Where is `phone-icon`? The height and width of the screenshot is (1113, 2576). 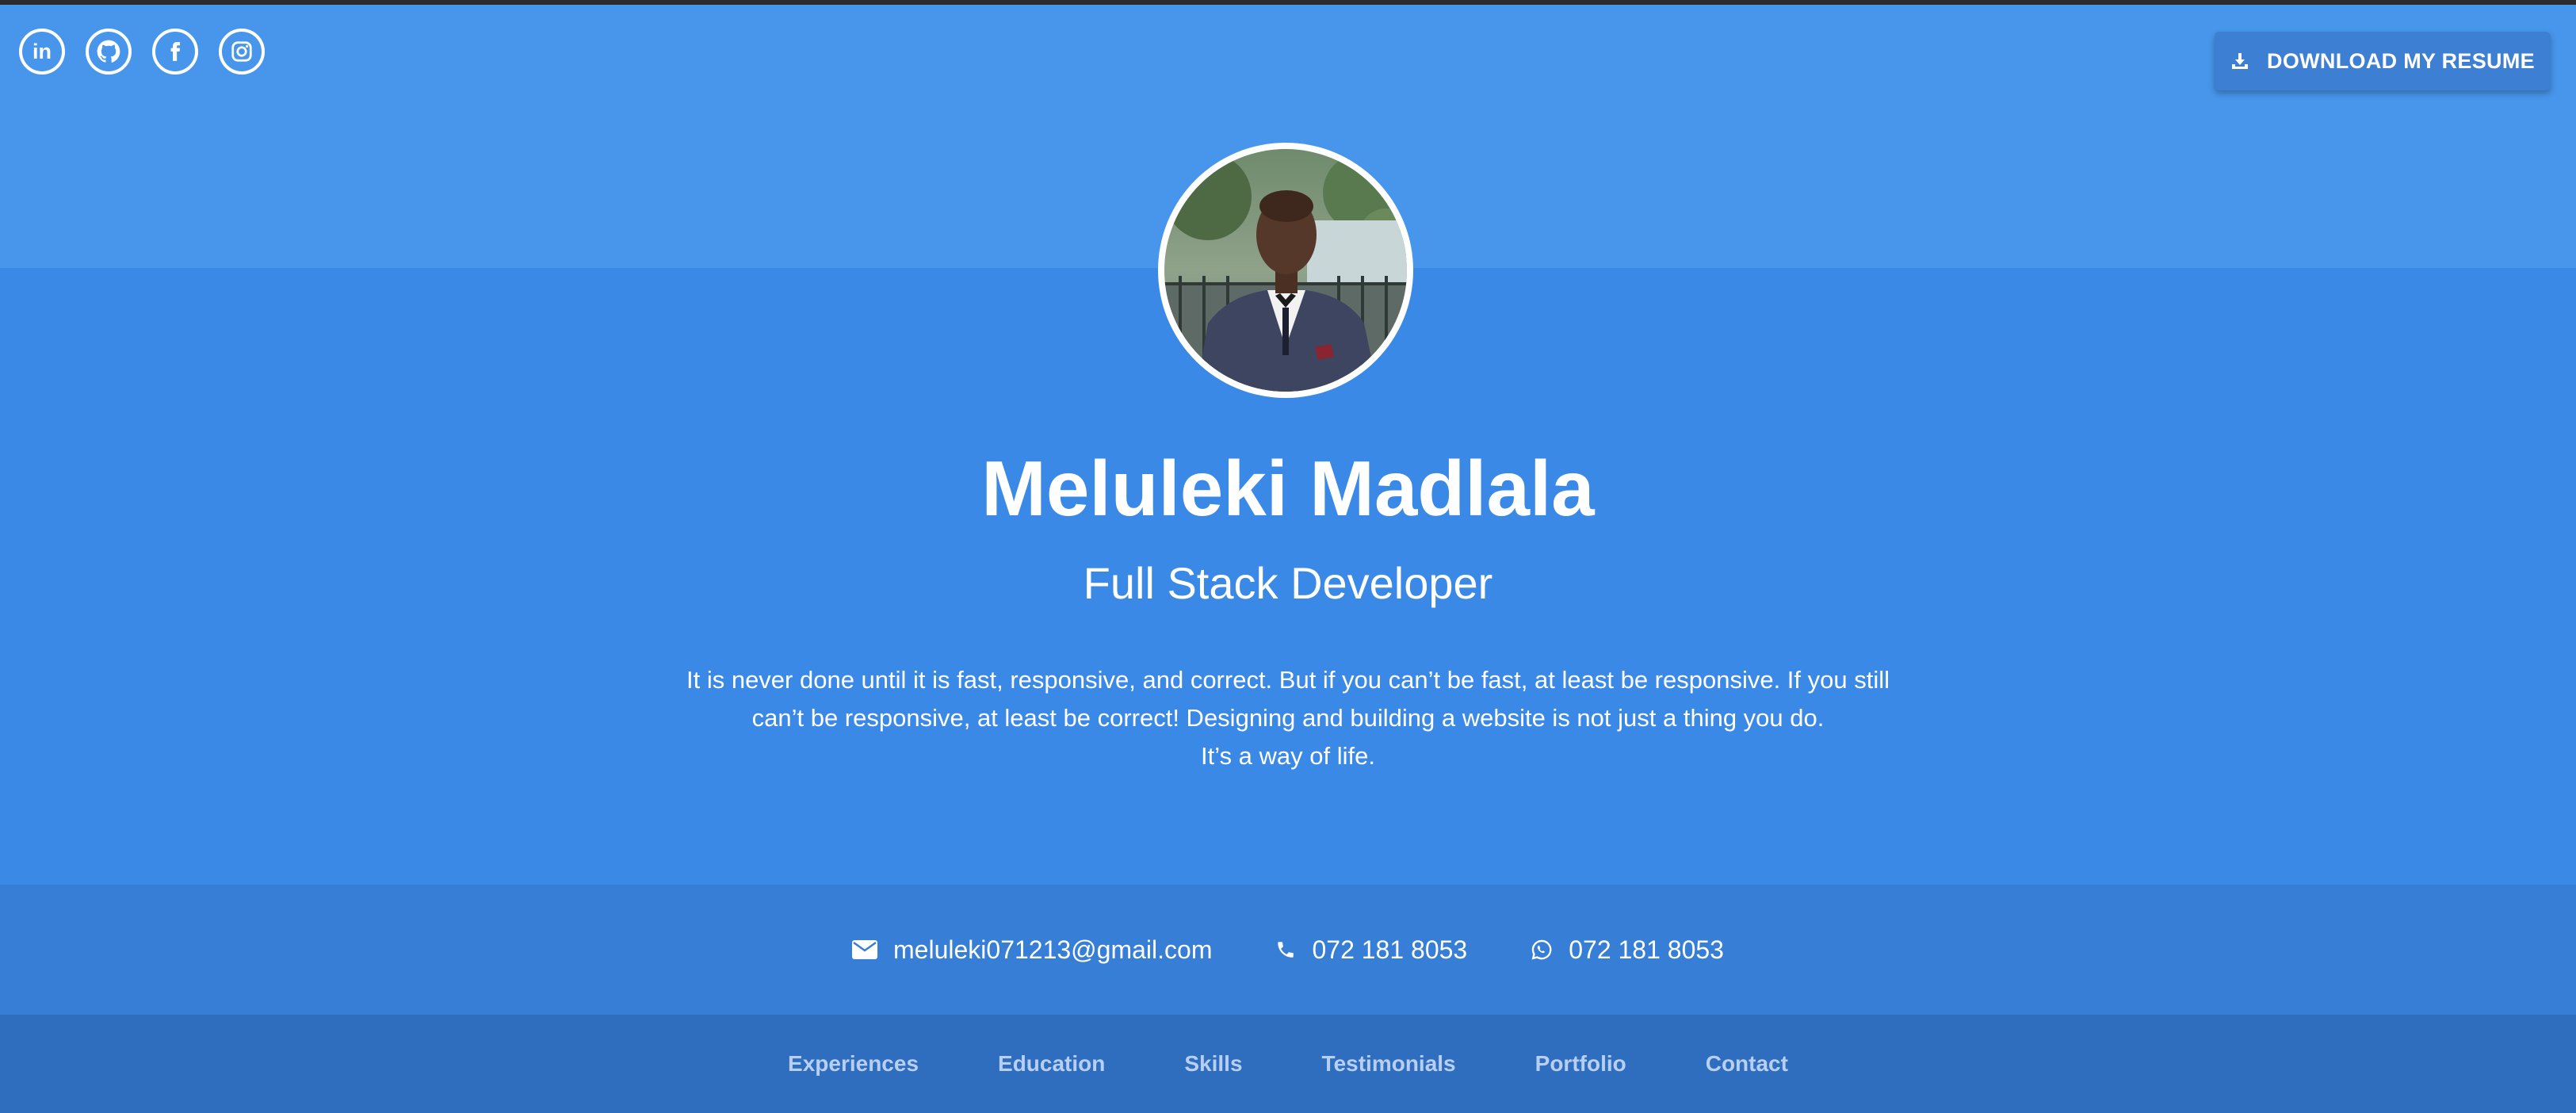
phone-icon is located at coordinates (1286, 950).